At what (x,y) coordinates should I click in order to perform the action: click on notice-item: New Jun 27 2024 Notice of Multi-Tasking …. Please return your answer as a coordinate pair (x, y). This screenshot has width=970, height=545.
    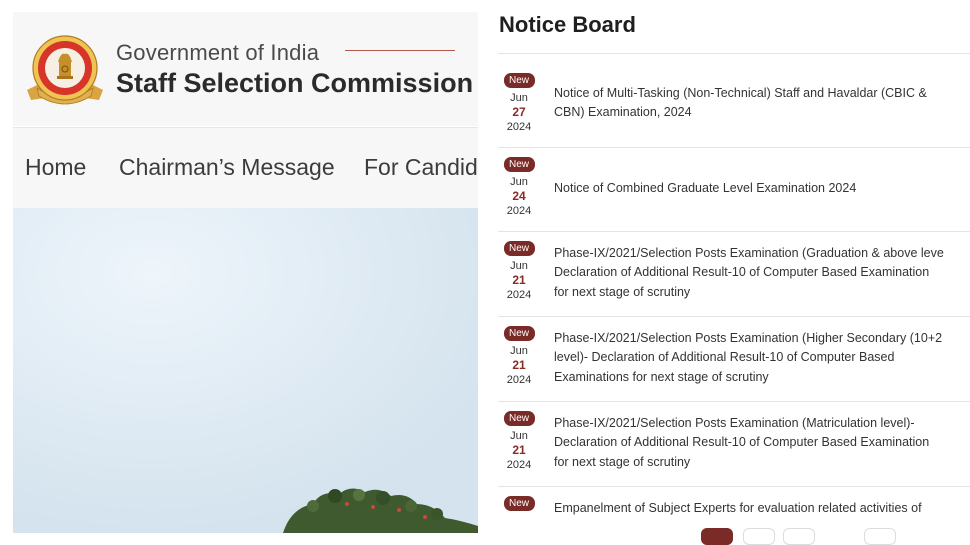
    Looking at the image, I should click on (734, 106).